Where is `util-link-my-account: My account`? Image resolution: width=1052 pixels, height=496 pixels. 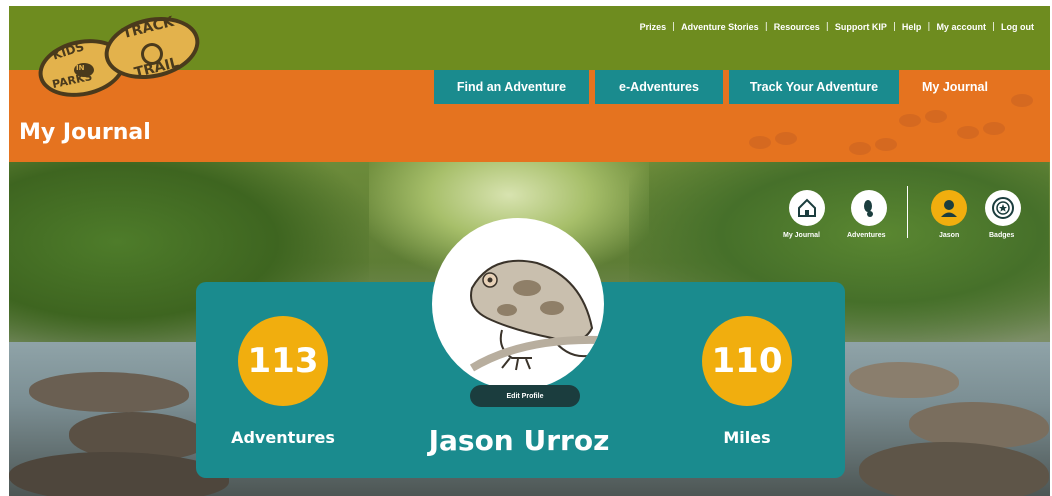
util-link-my-account: My account is located at coordinates (961, 27).